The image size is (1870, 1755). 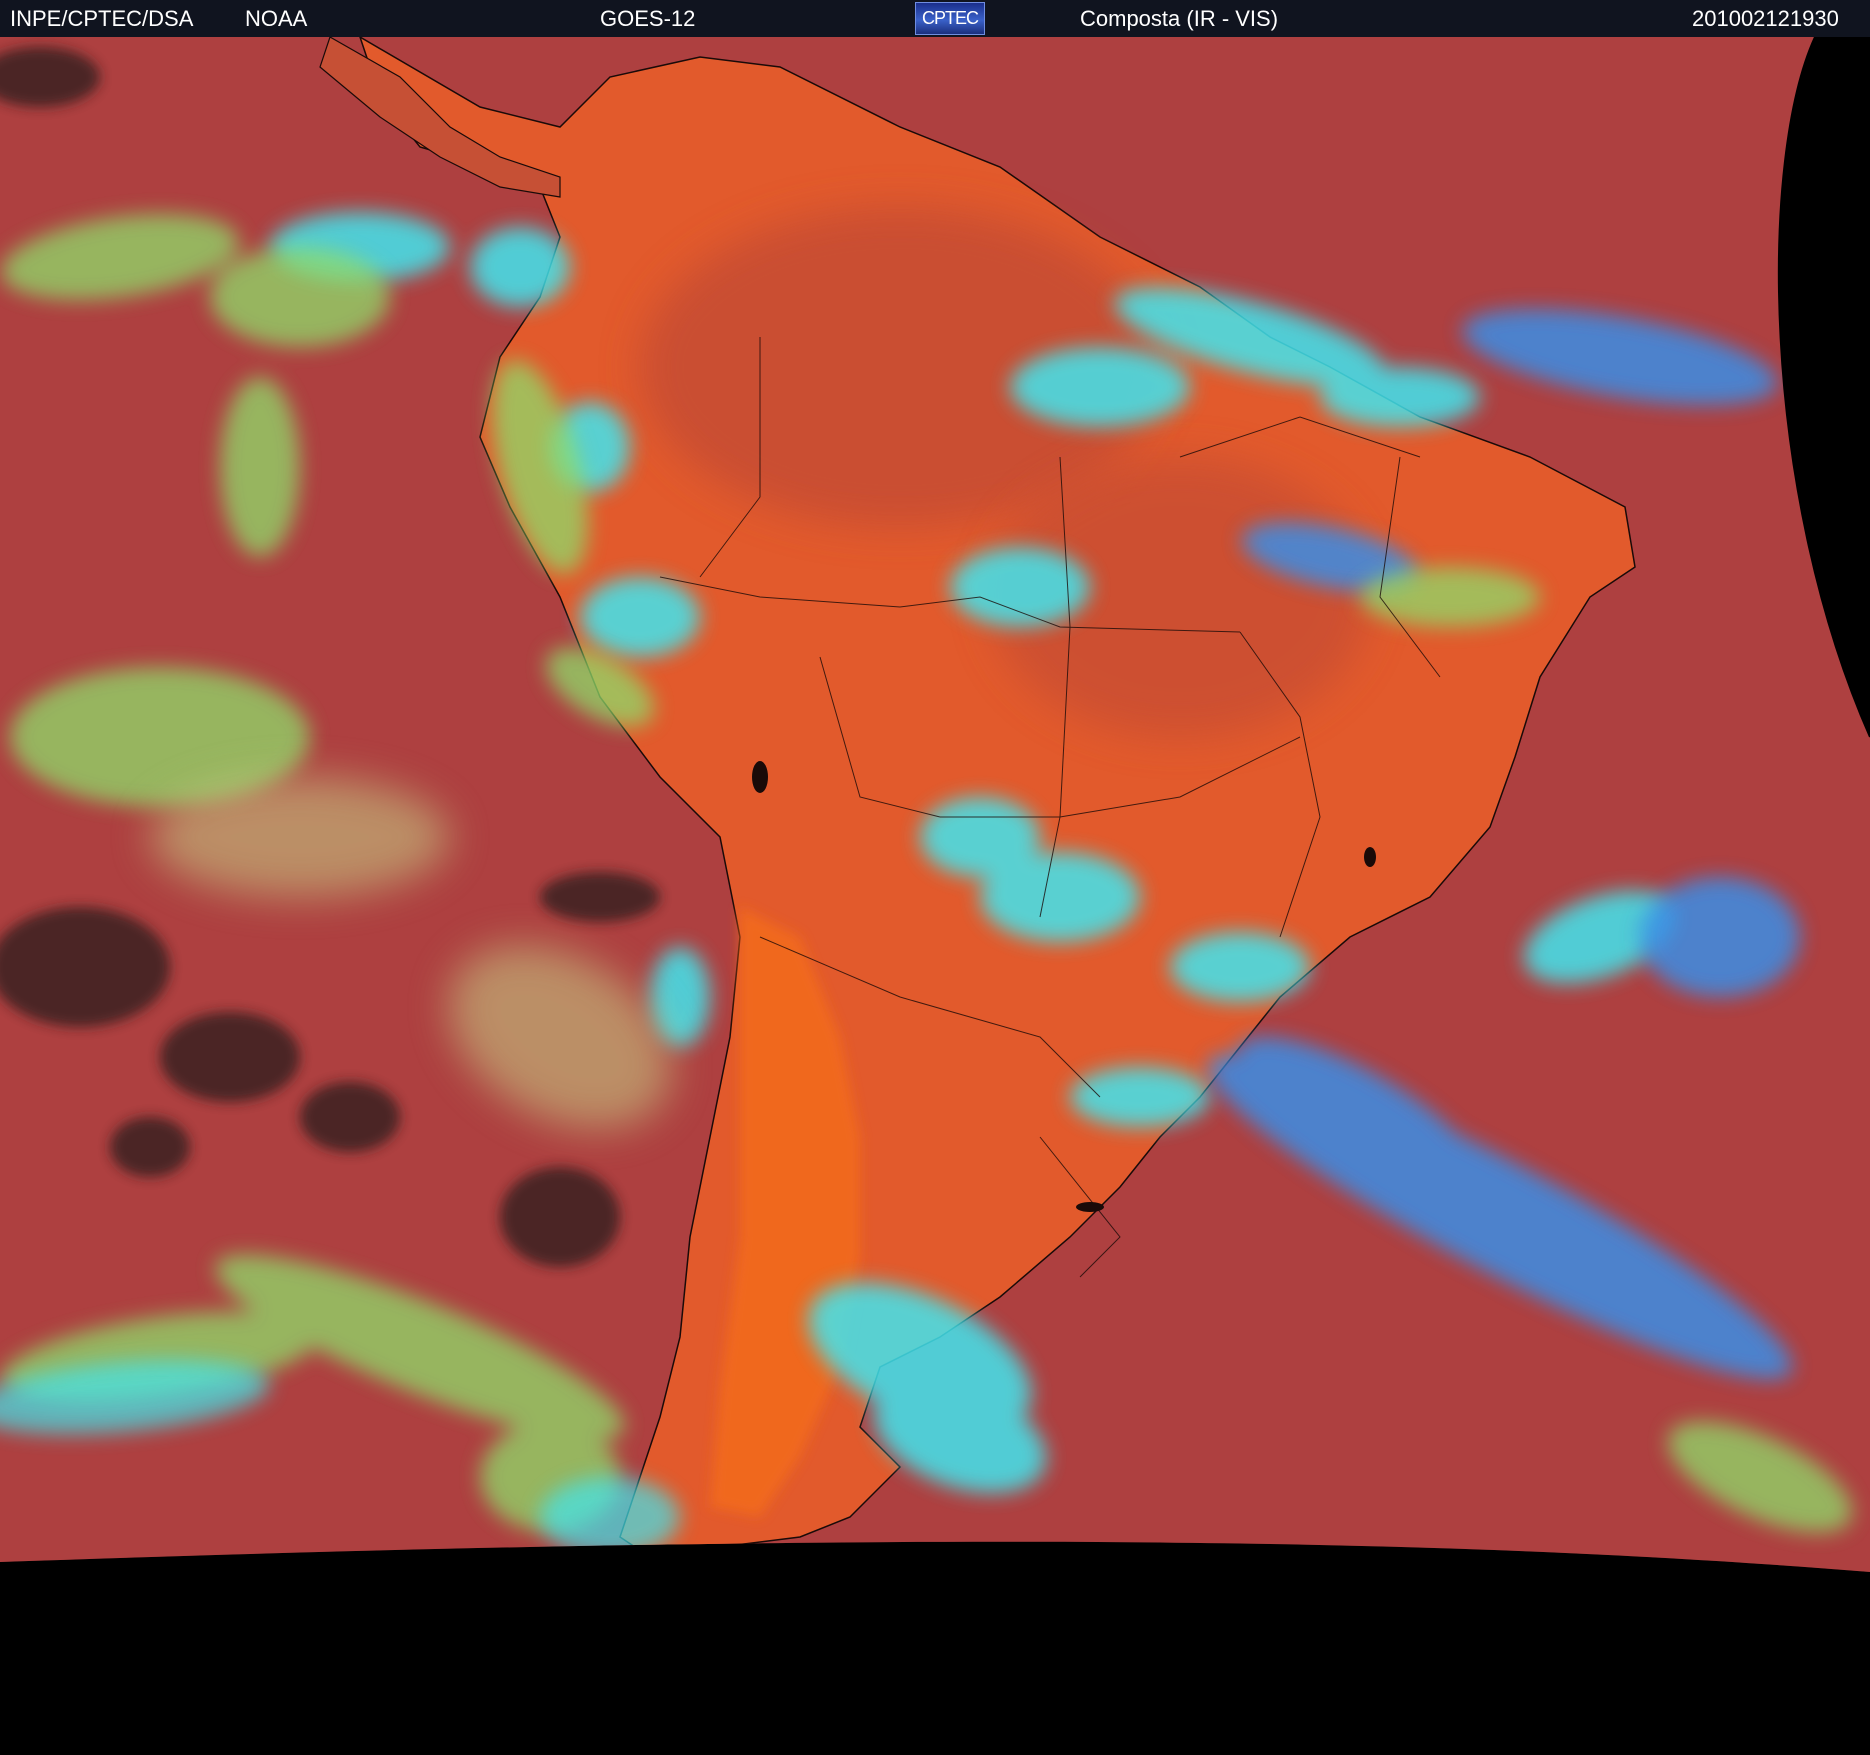 I want to click on source-label: NOAA, so click(x=276, y=18).